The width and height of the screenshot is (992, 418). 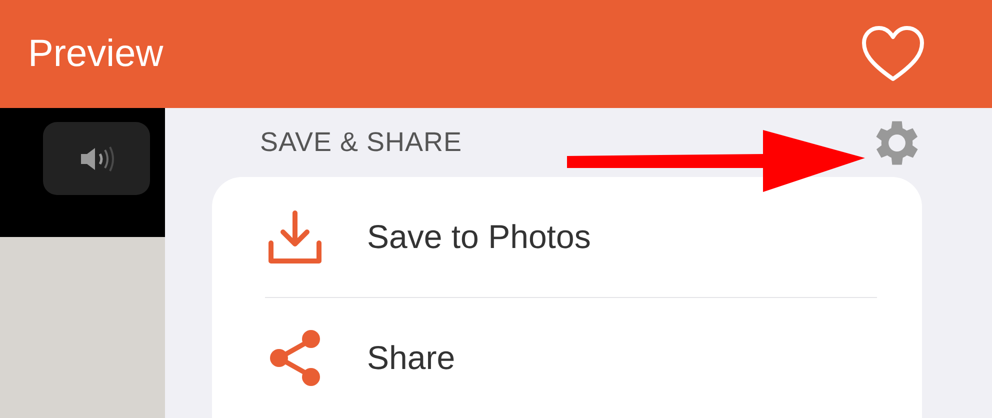 I want to click on favorite-button, so click(x=893, y=54).